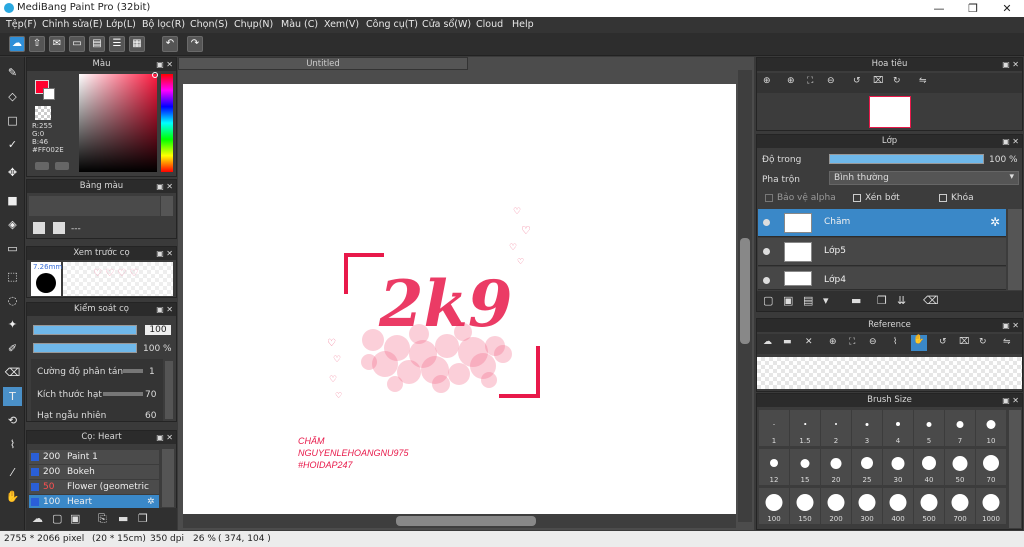 This screenshot has width=1024, height=547. I want to click on brush-tool-icon: ✎, so click(12, 72).